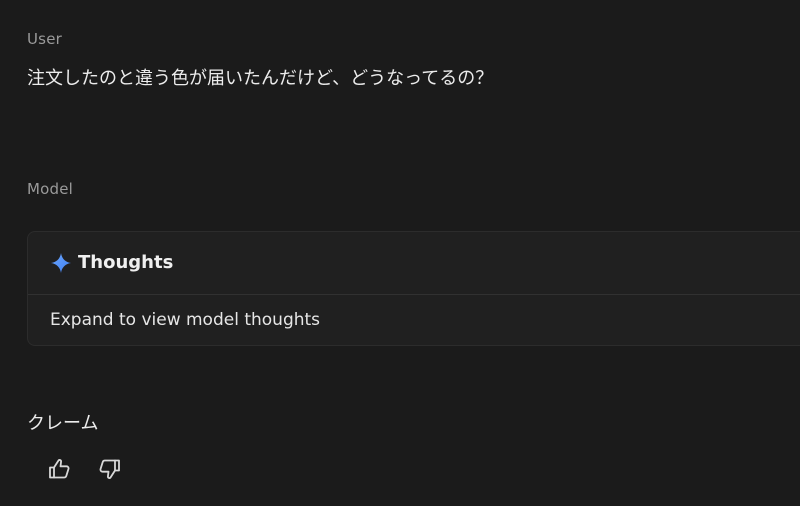 The height and width of the screenshot is (506, 800). I want to click on user-role-label: User, so click(44, 39).